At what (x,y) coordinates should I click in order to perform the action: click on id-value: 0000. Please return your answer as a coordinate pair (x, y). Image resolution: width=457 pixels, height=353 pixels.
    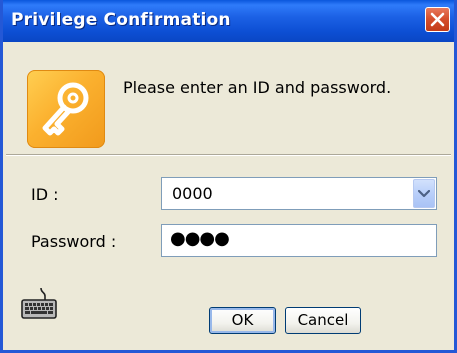
    Looking at the image, I should click on (192, 193).